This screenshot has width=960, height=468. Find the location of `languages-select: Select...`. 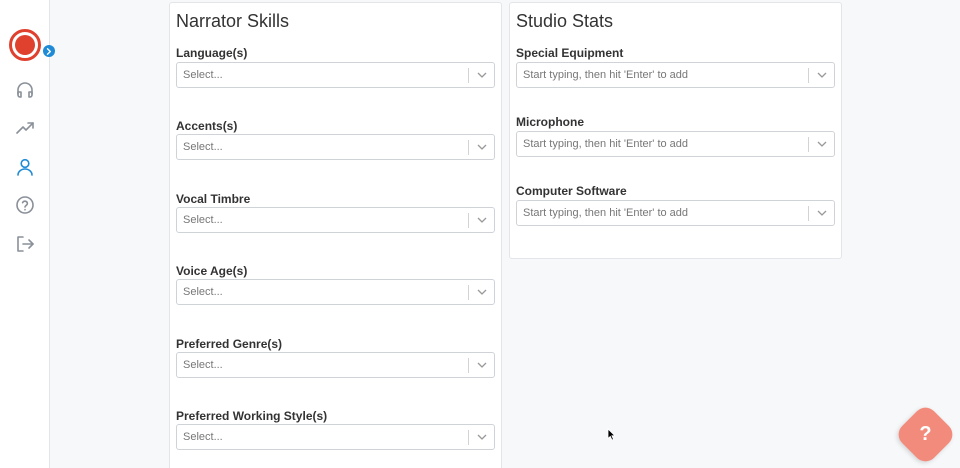

languages-select: Select... is located at coordinates (335, 75).